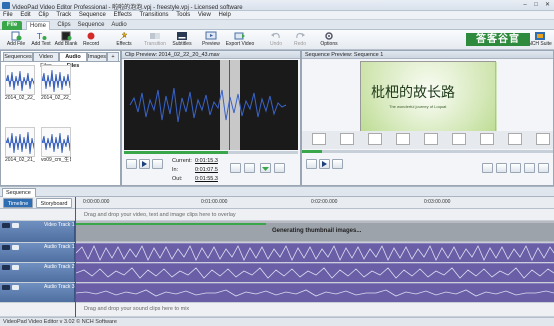 This screenshot has height=326, width=554. What do you see at coordinates (211, 40) in the screenshot?
I see `preview-button: Preview` at bounding box center [211, 40].